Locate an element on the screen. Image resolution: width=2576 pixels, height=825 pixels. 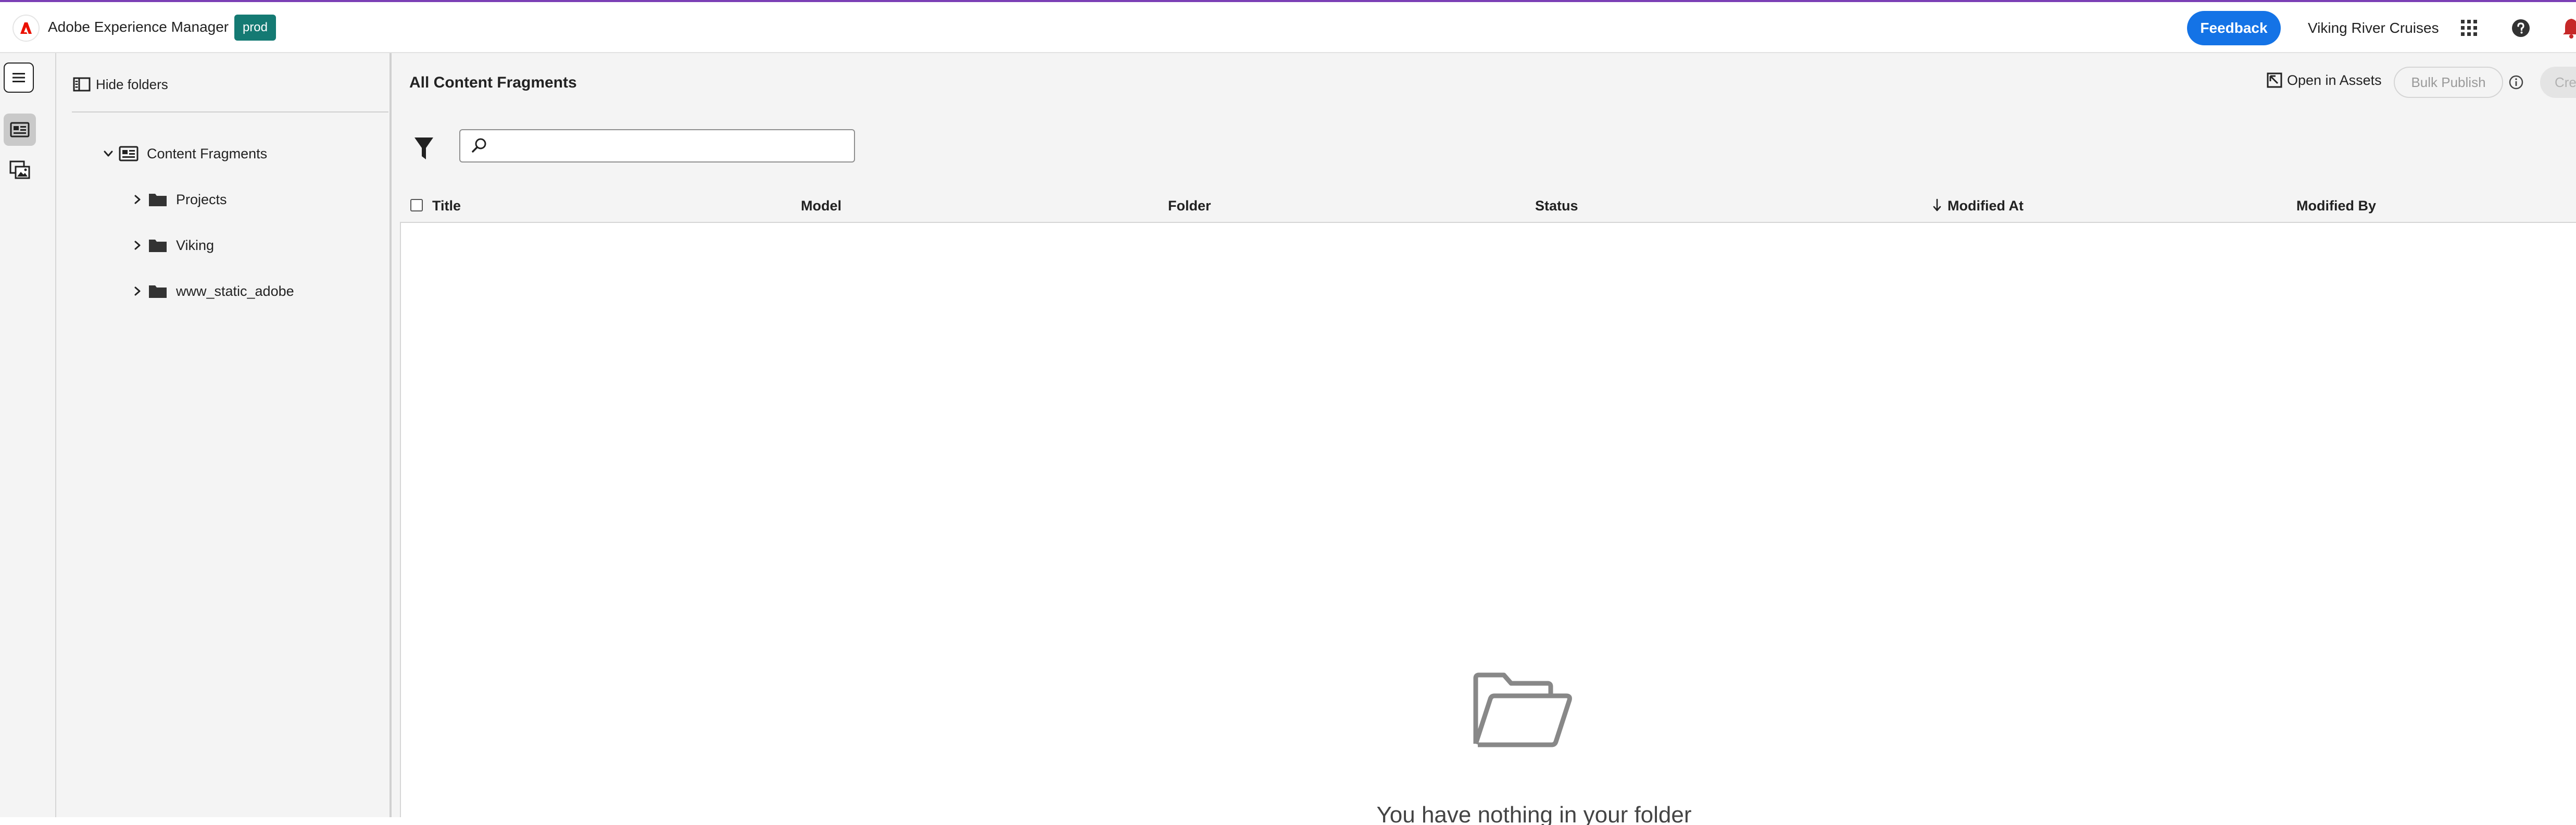
search-field is located at coordinates (657, 146).